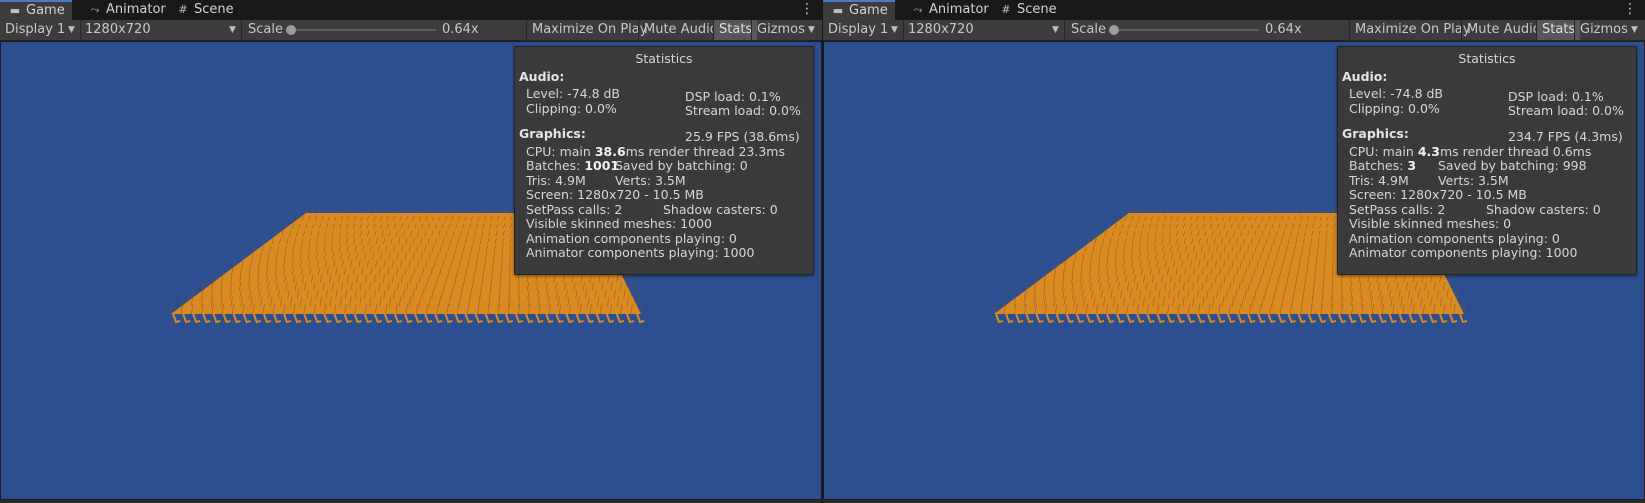 The image size is (1645, 503). I want to click on animator-icon: ⤳, so click(95, 9).